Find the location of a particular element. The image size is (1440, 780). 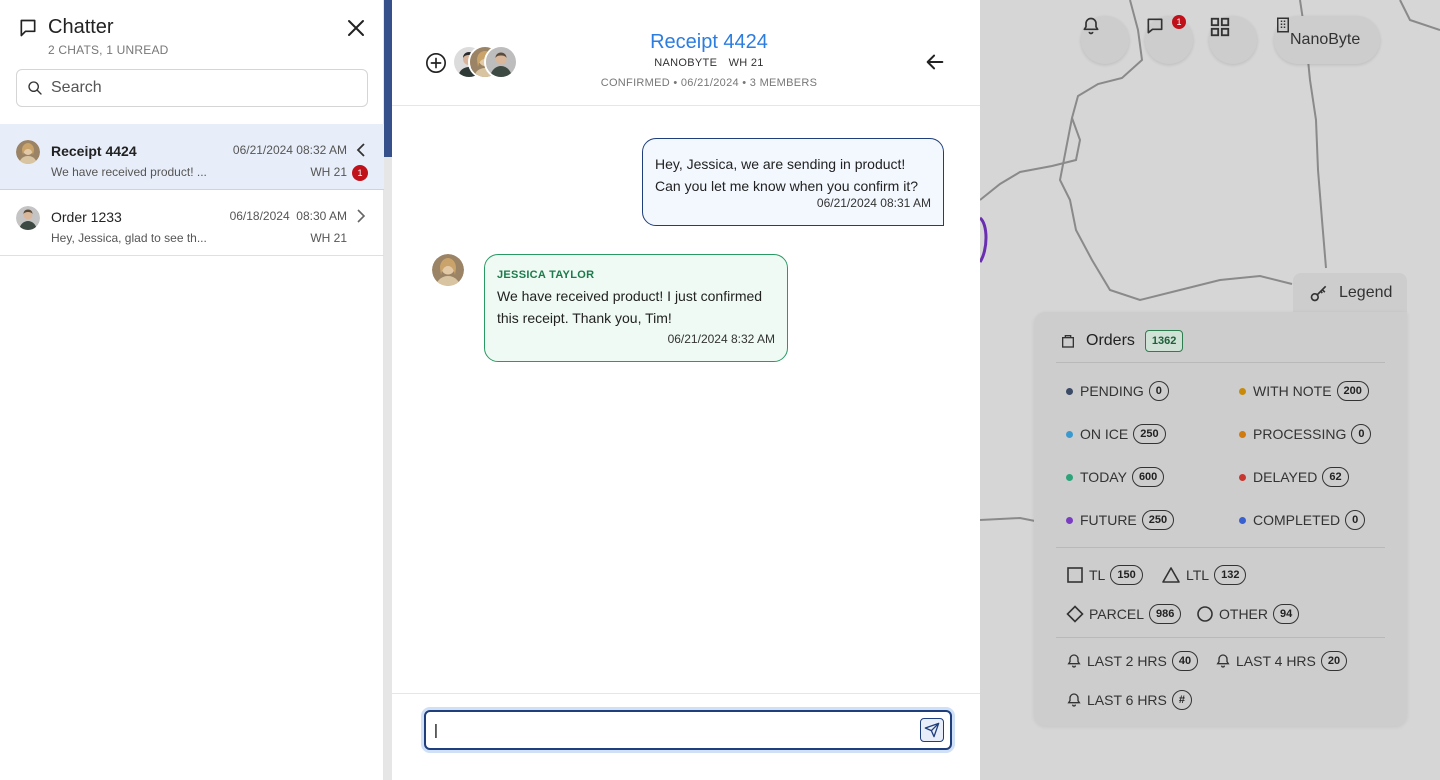

apps-button is located at coordinates (1233, 40).